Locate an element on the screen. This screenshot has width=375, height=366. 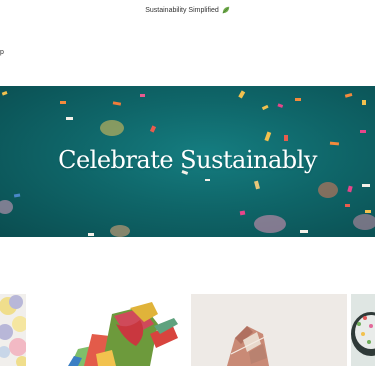
category-card-party-food is located at coordinates (363, 330).